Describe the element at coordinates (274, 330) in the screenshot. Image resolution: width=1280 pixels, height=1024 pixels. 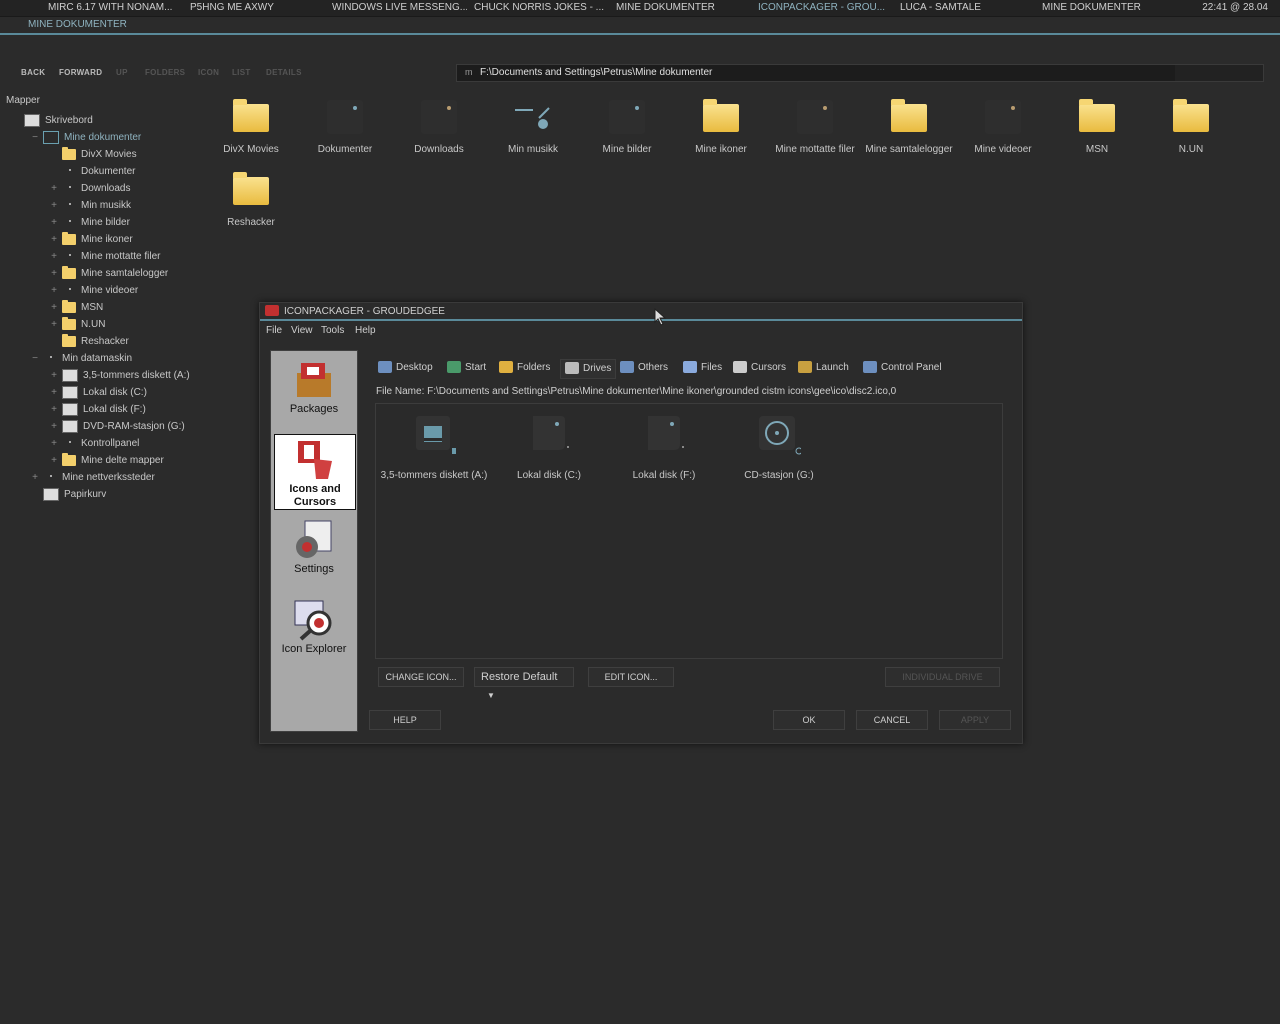
I see `menu-file: File` at that location.